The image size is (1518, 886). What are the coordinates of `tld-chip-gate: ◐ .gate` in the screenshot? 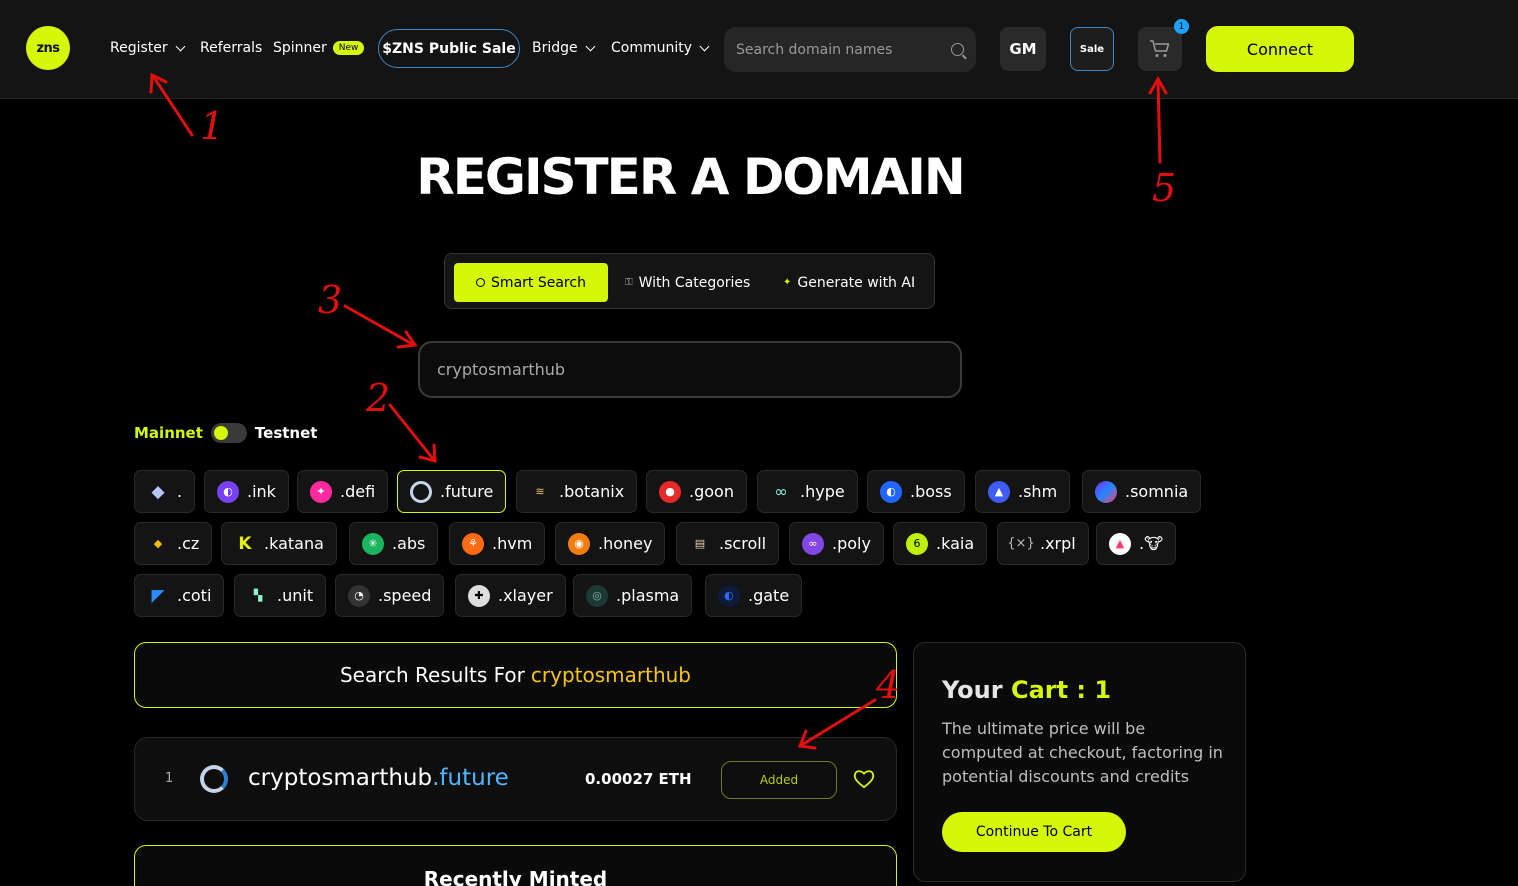 It's located at (754, 595).